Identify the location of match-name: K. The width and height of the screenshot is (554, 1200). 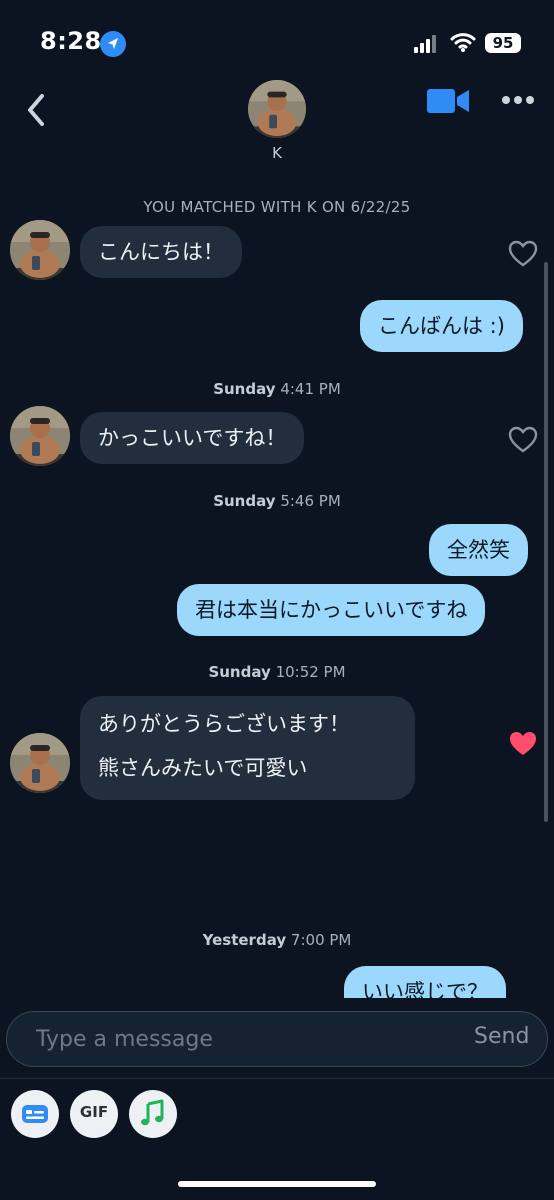
(277, 153).